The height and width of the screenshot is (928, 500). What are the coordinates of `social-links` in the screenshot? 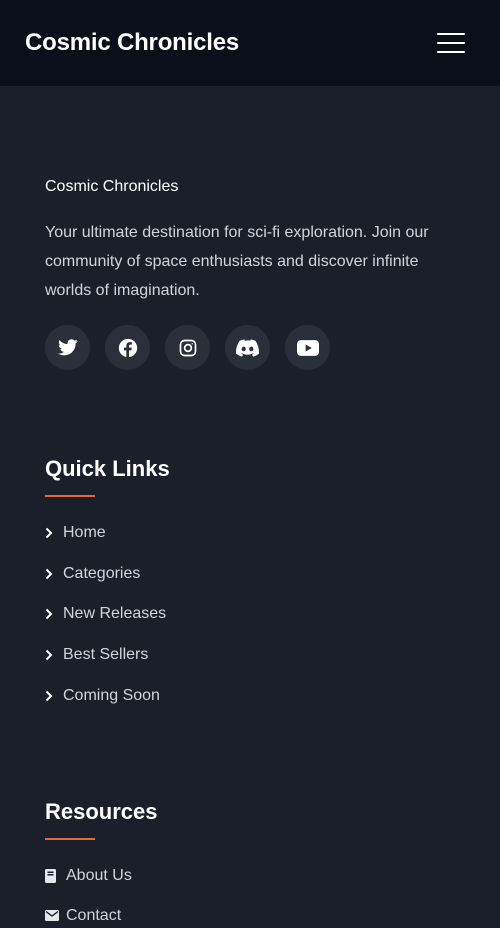 It's located at (250, 347).